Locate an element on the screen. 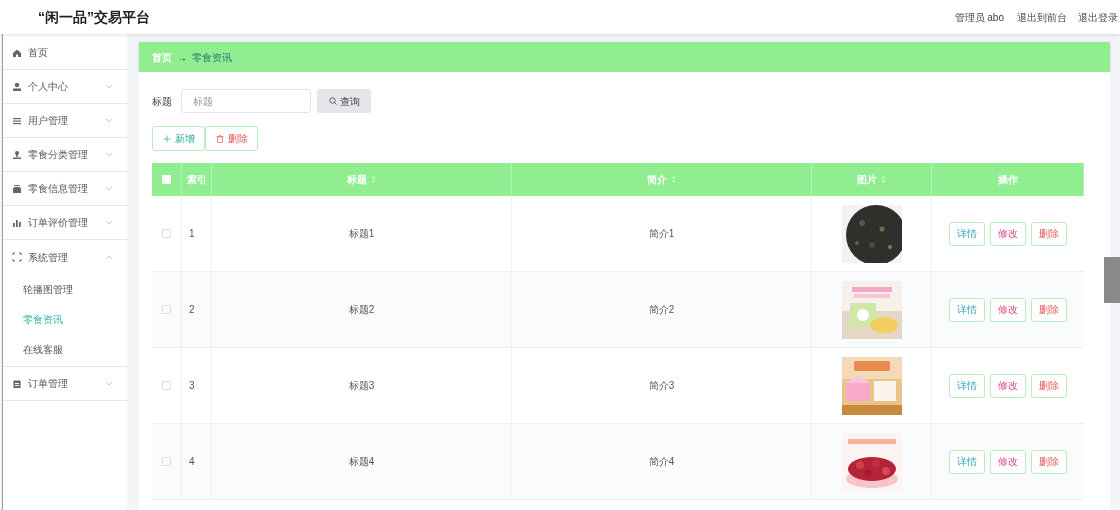  table-cell-text: 标题1 is located at coordinates (361, 234).